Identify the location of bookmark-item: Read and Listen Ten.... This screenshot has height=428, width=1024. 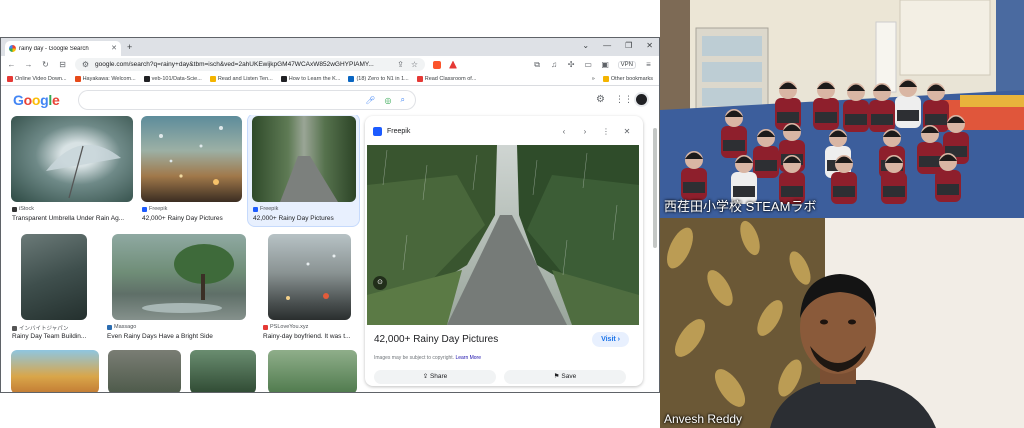
(241, 79).